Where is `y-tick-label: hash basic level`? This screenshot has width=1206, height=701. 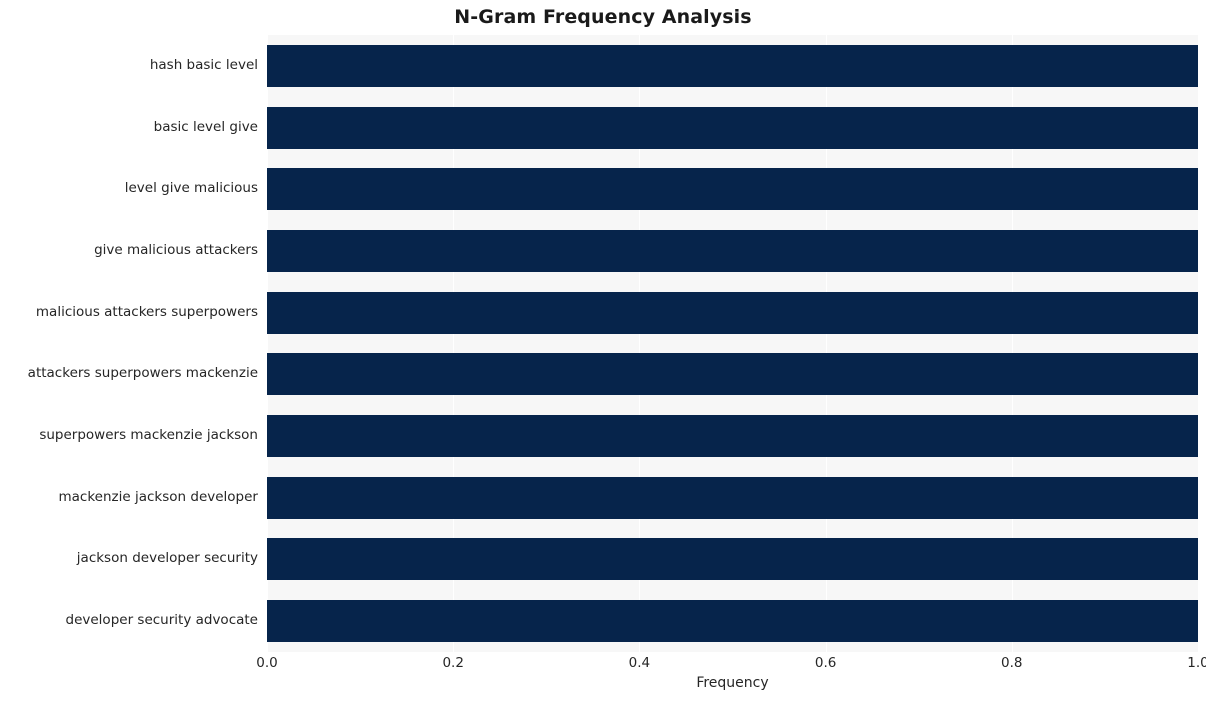 y-tick-label: hash basic level is located at coordinates (203, 64).